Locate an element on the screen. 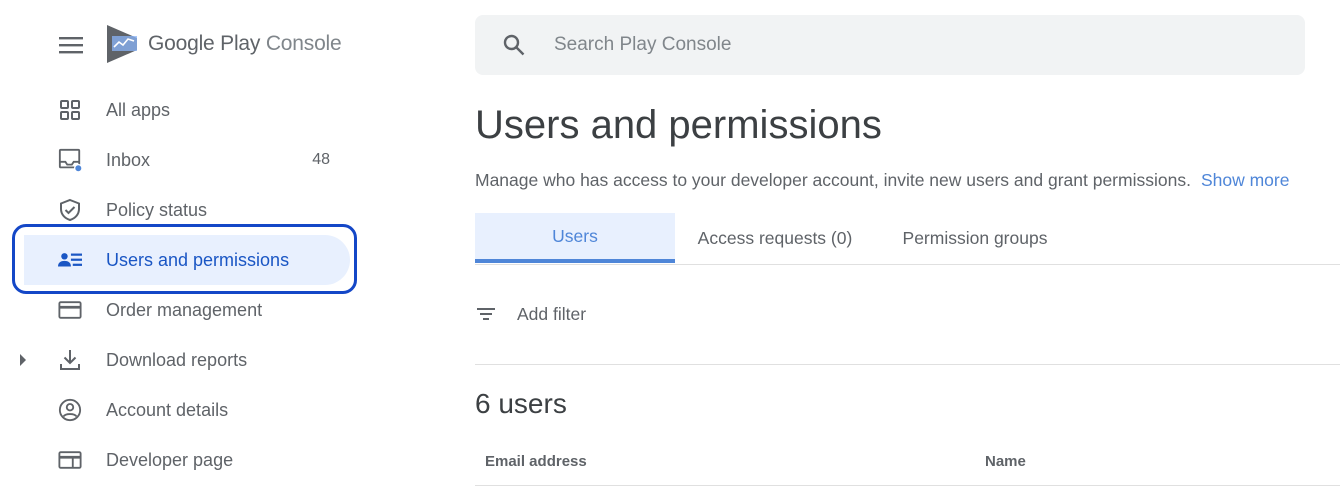  sidebar-item-label: Account details is located at coordinates (167, 409).